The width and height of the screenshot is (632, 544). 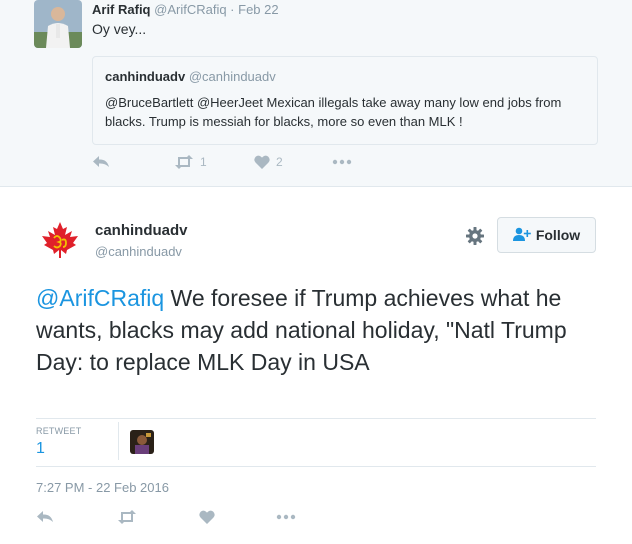 I want to click on like-button: 2, so click(x=268, y=162).